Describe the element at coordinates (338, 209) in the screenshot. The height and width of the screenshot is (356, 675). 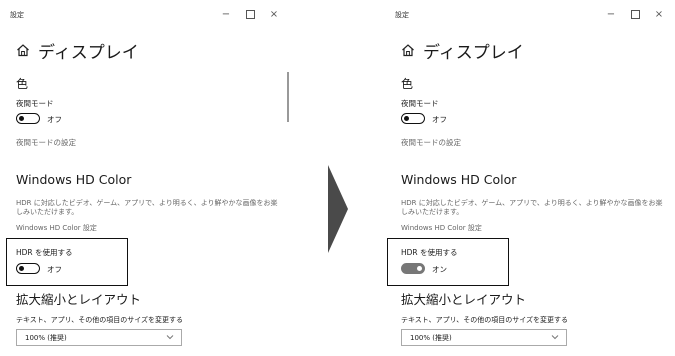
I see `transition-arrow-icon` at that location.